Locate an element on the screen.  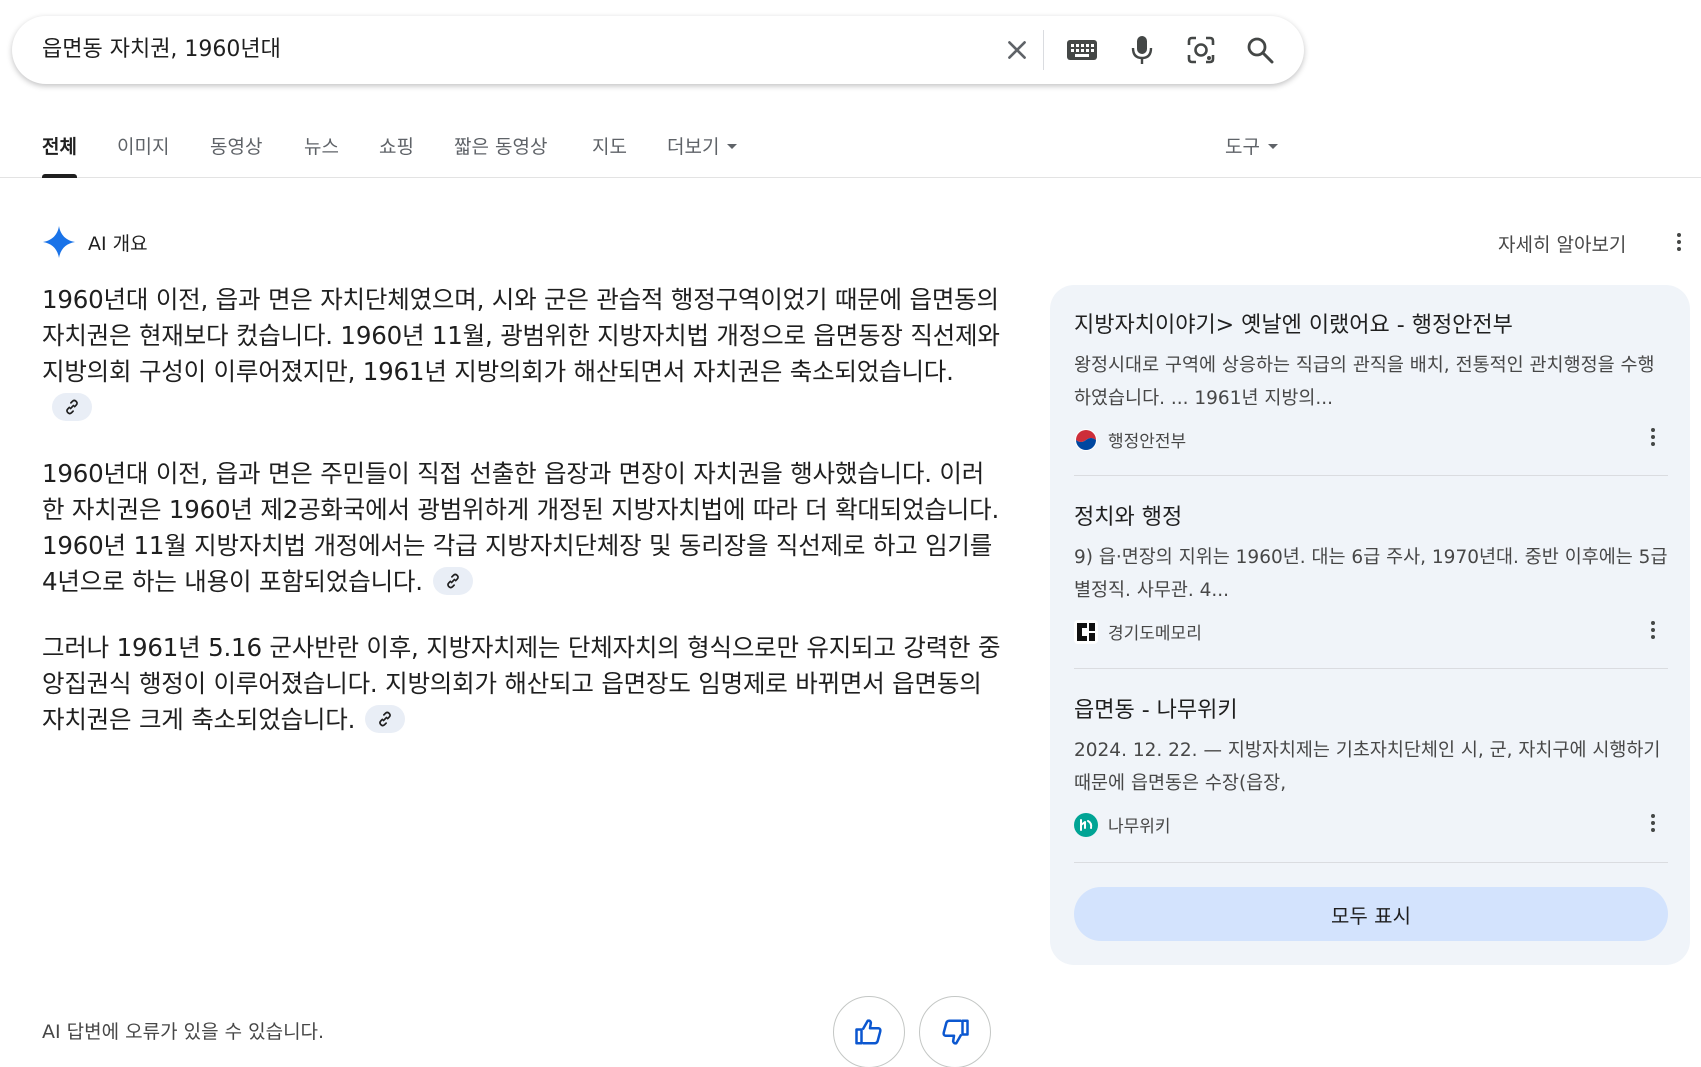
more-options-icon is located at coordinates (1679, 242).